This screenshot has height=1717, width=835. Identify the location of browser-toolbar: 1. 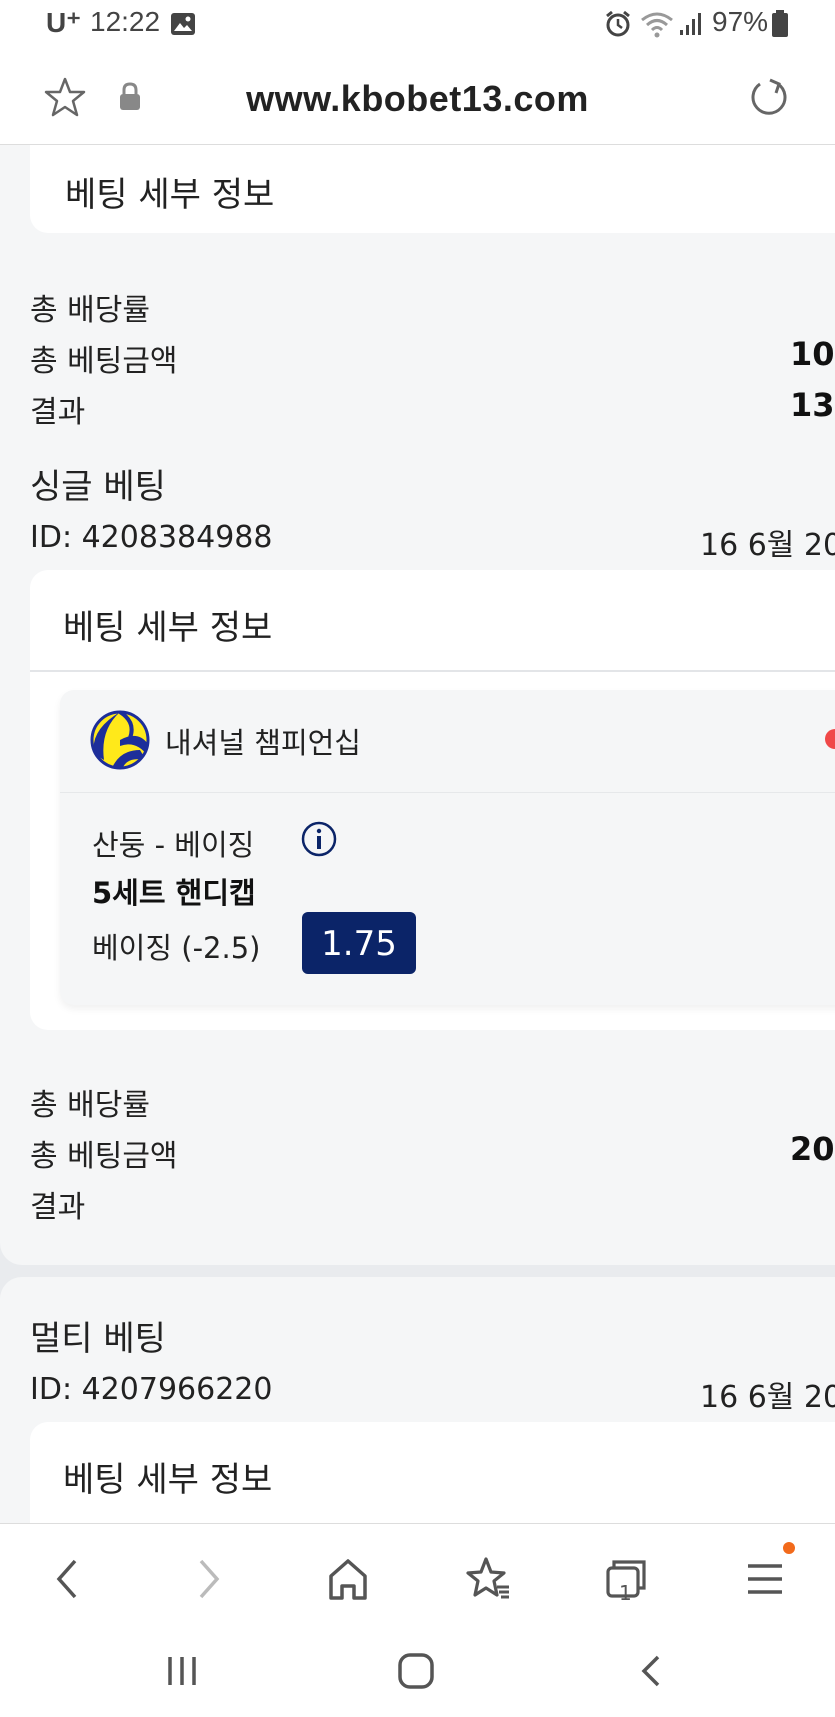
(417, 1578).